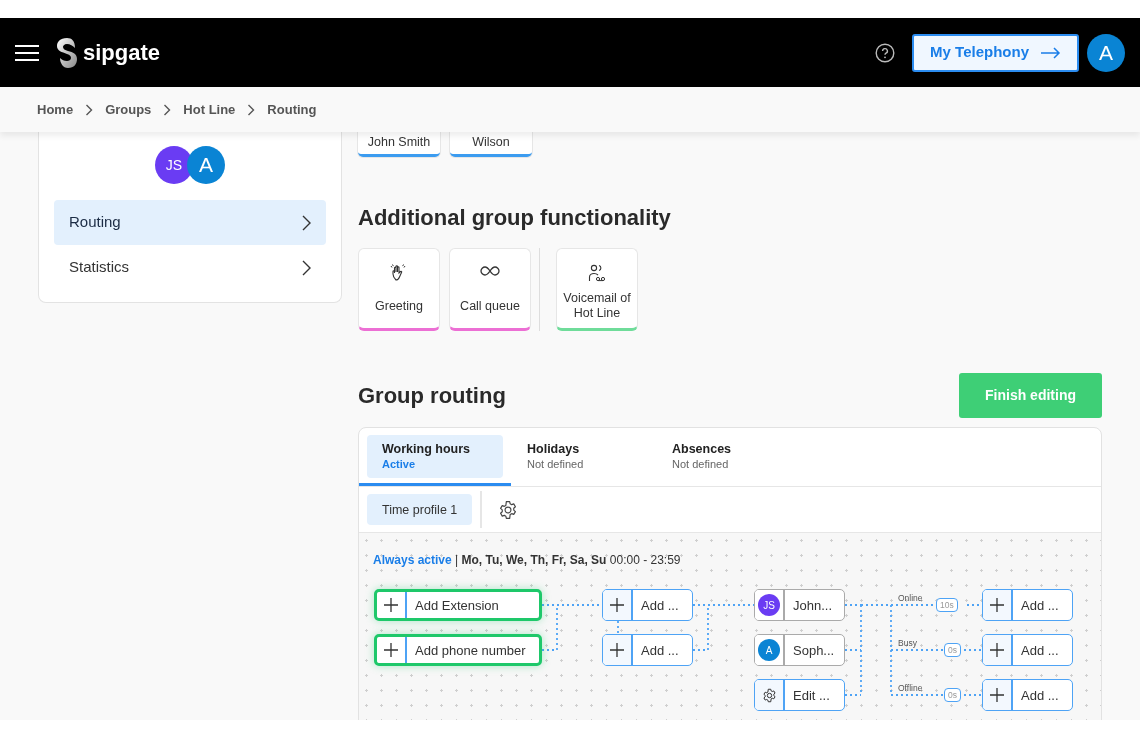  Describe the element at coordinates (947, 605) in the screenshot. I see `delay-badge: 10s` at that location.